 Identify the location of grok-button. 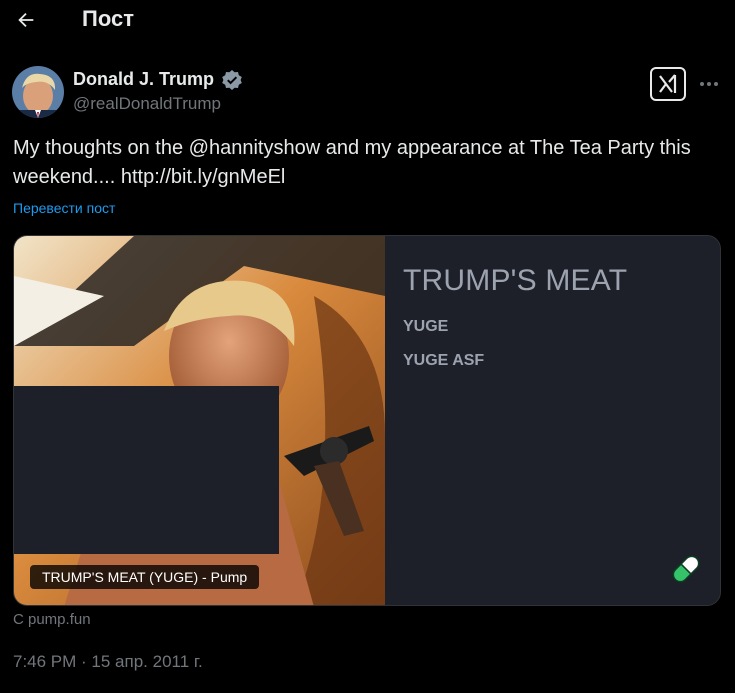
(668, 84).